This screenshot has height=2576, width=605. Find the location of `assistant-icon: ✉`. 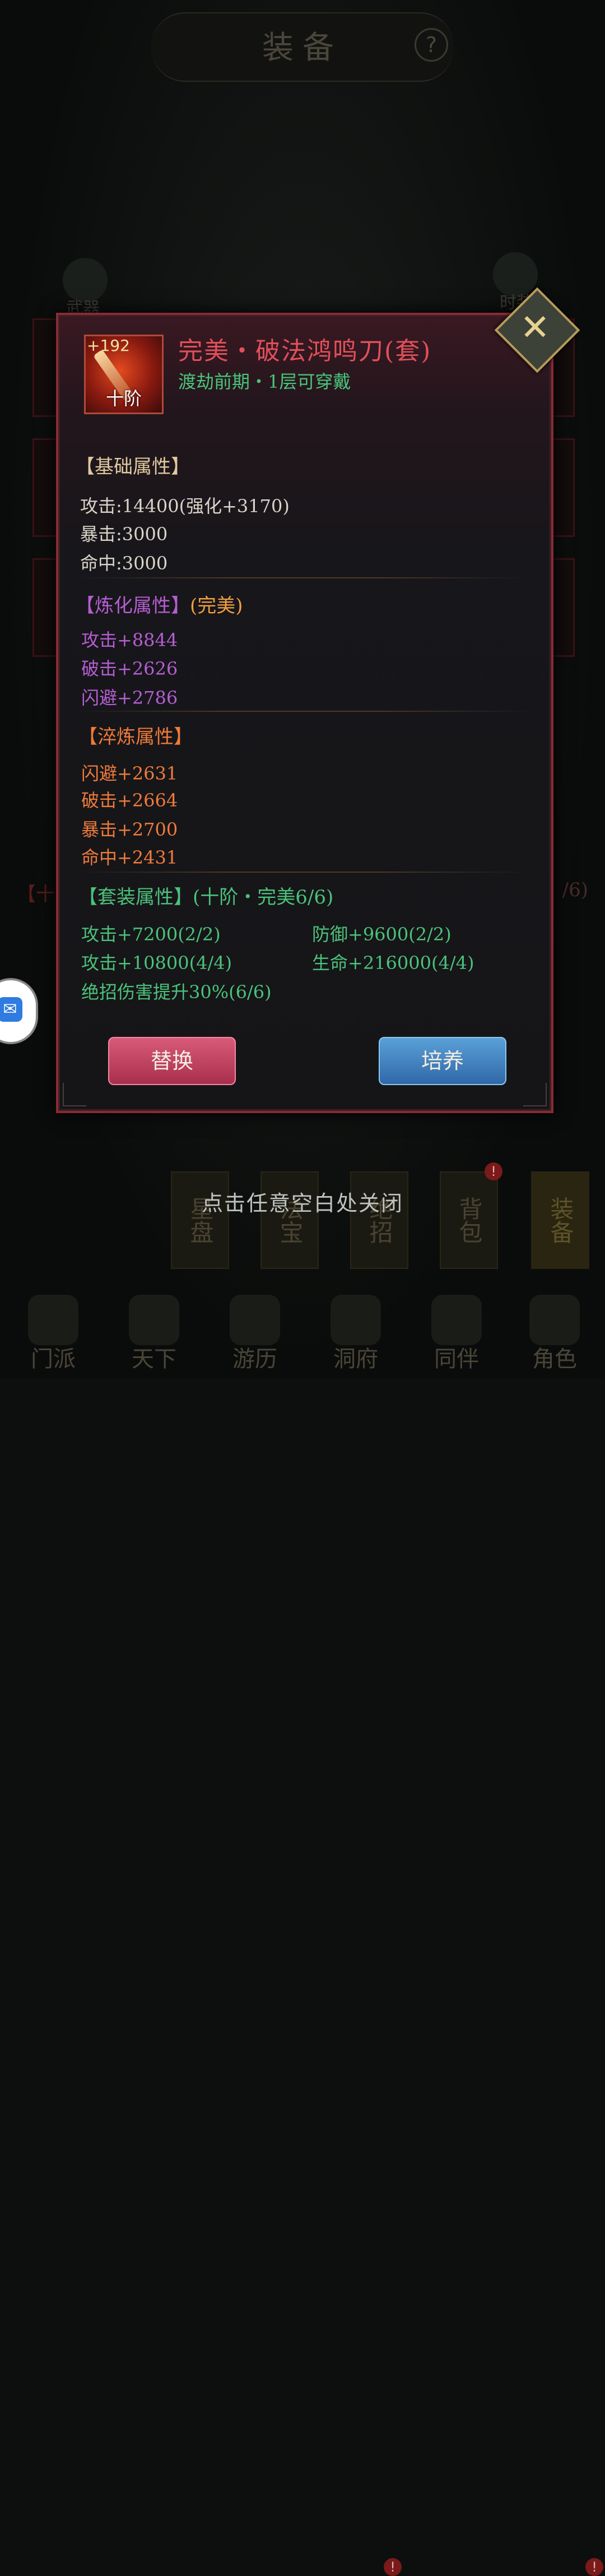

assistant-icon: ✉ is located at coordinates (11, 1009).